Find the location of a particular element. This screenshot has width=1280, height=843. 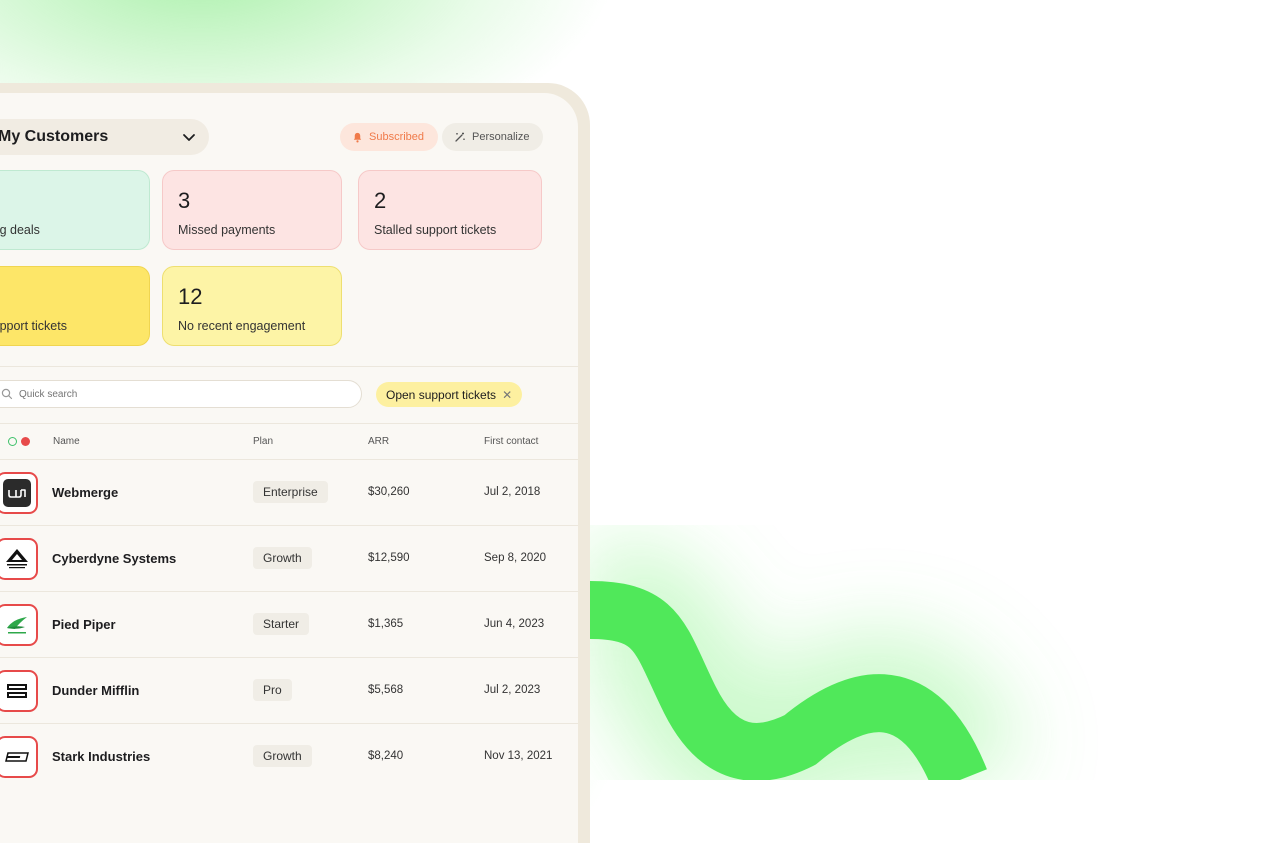

stark-industries-logo-icon is located at coordinates (17, 757).